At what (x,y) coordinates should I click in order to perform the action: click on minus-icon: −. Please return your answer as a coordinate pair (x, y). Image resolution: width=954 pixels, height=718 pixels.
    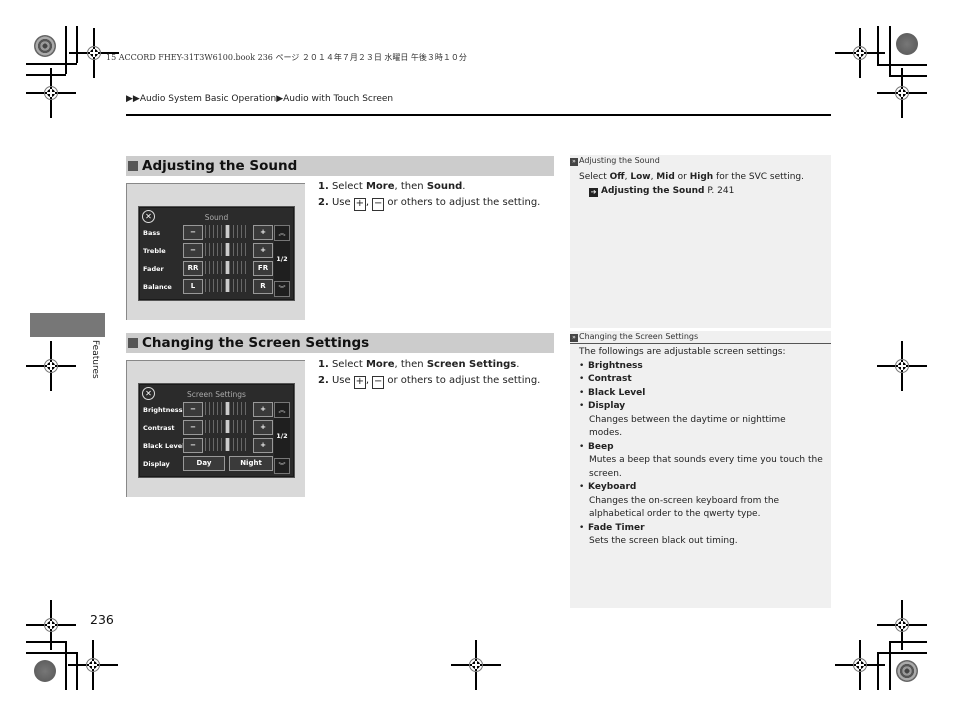
    Looking at the image, I should click on (378, 204).